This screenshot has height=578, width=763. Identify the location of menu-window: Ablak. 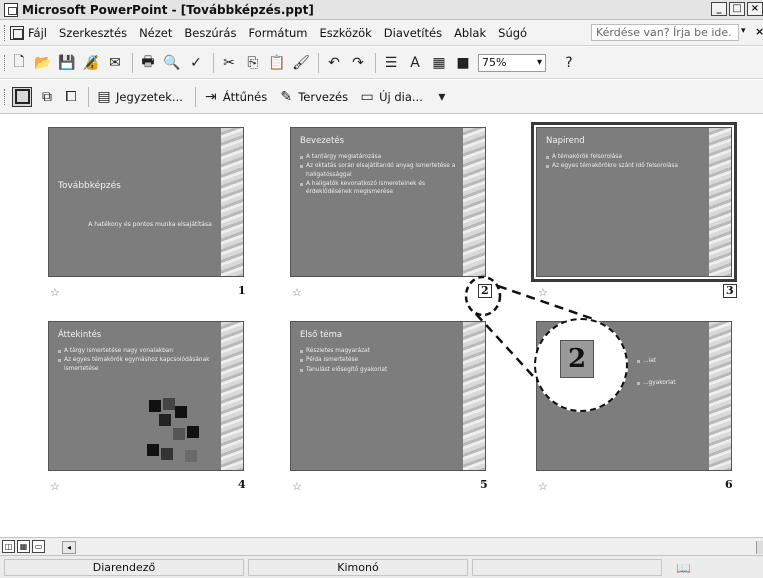
(470, 33).